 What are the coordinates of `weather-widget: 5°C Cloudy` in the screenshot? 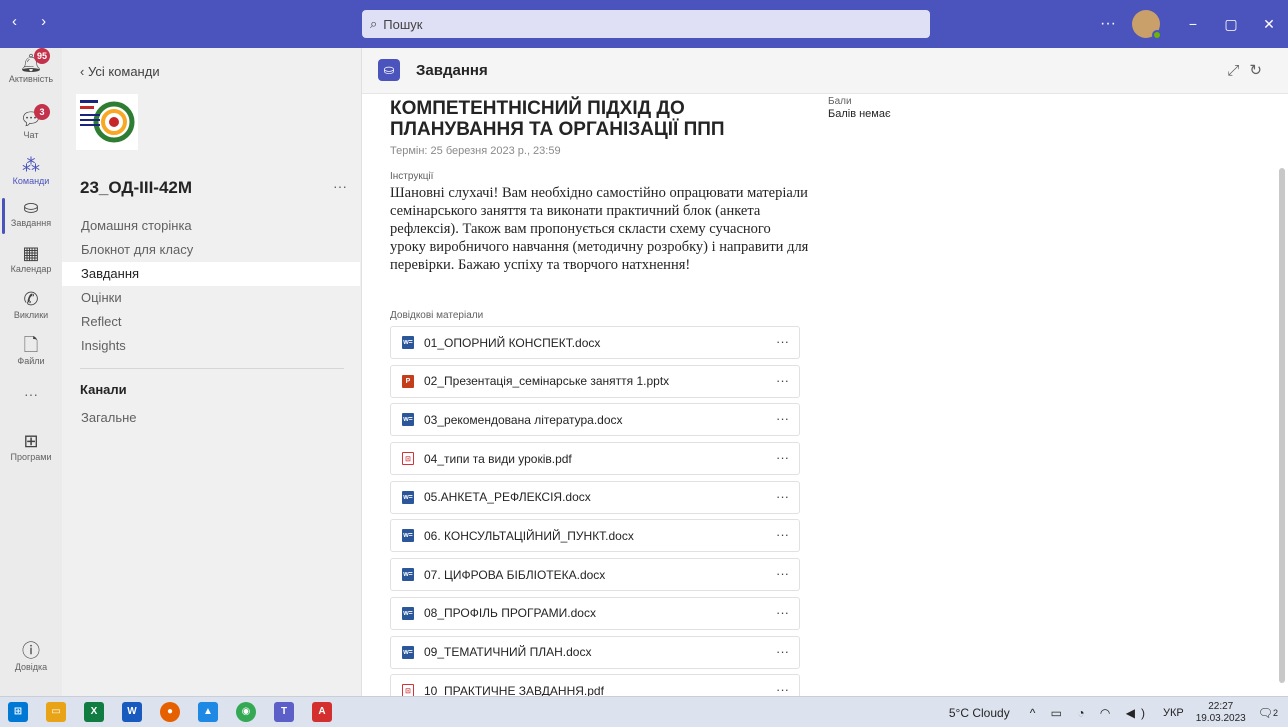 It's located at (979, 713).